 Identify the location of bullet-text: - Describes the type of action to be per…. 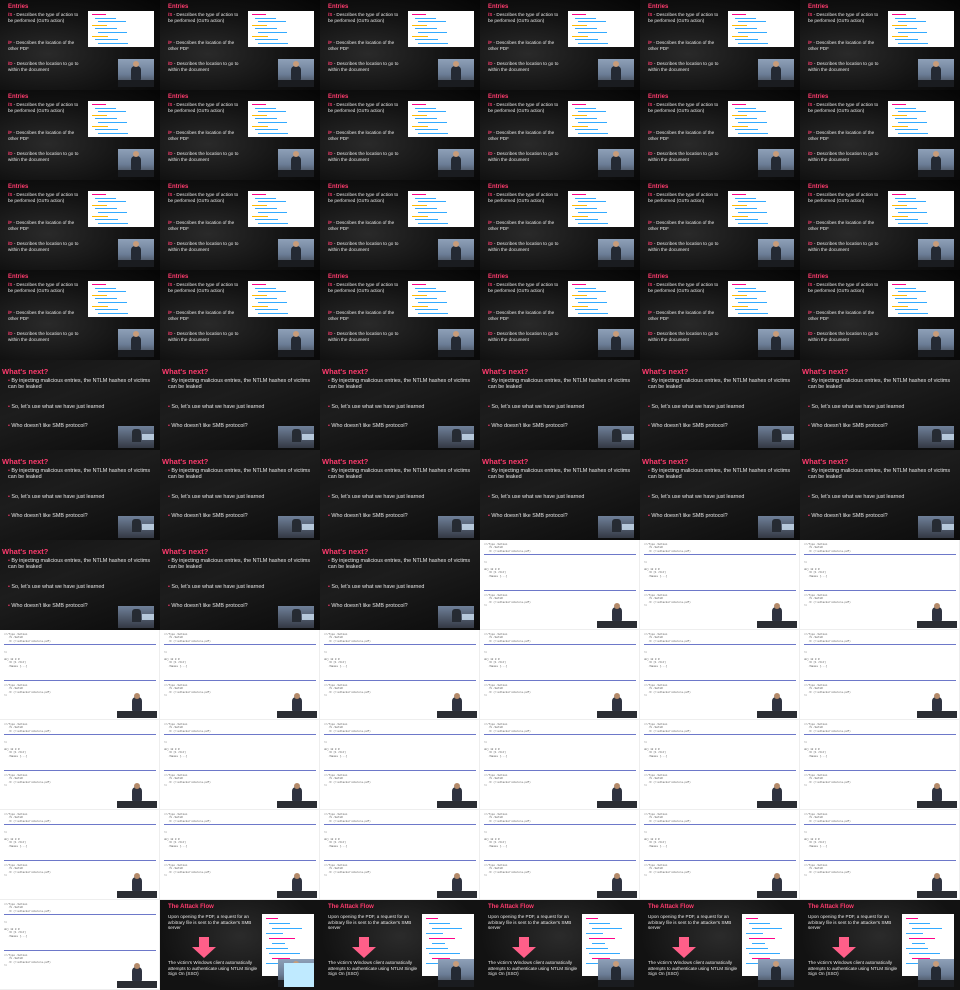
(203, 287).